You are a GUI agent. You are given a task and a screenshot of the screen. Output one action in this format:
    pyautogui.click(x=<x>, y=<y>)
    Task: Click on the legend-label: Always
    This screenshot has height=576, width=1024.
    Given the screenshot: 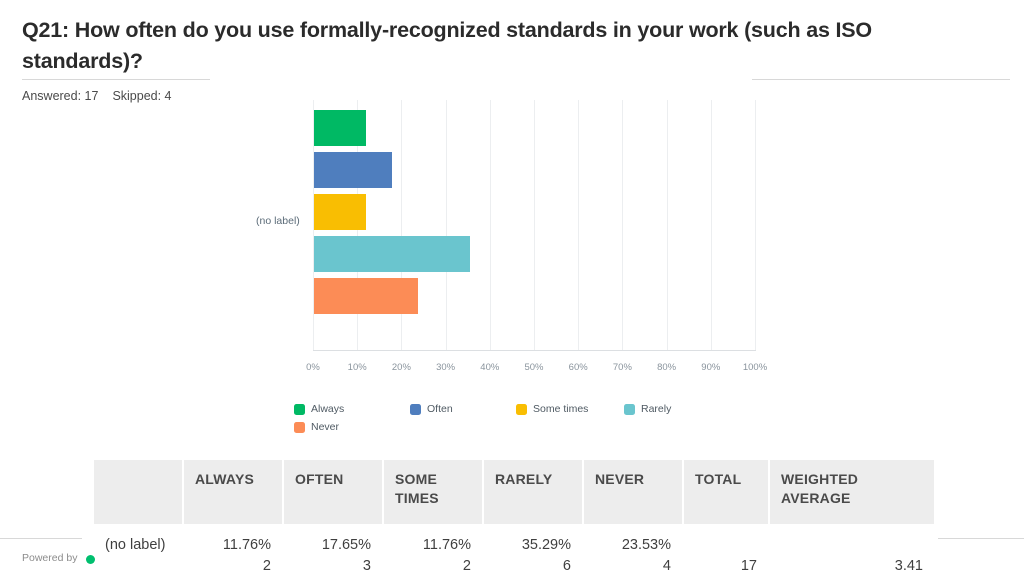 What is the action you would take?
    pyautogui.click(x=328, y=409)
    